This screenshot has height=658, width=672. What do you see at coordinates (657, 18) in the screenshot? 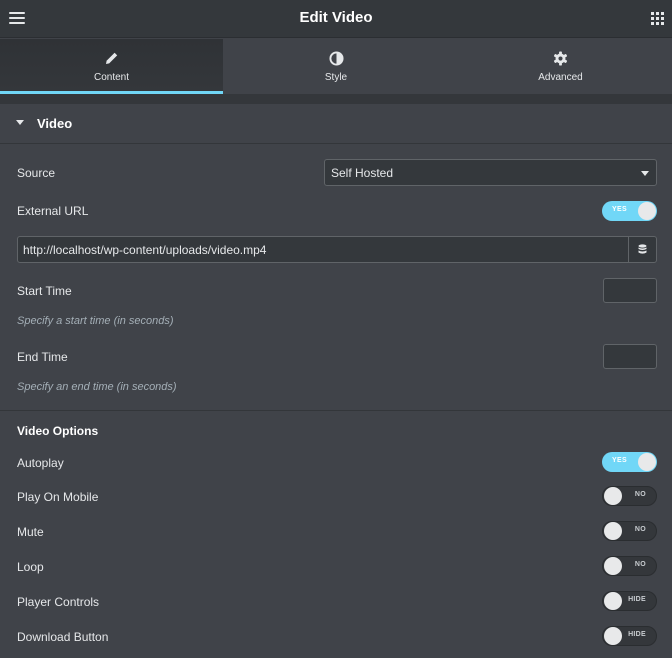
I see `grid-icon` at bounding box center [657, 18].